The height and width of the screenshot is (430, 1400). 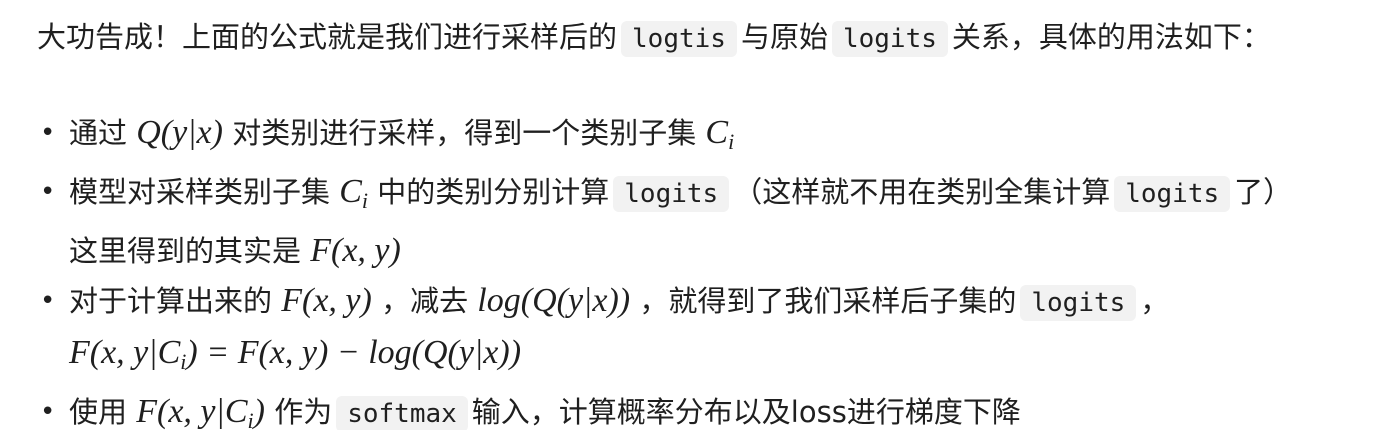 I want to click on bullet-2-text-4: 了）, so click(x=1263, y=192).